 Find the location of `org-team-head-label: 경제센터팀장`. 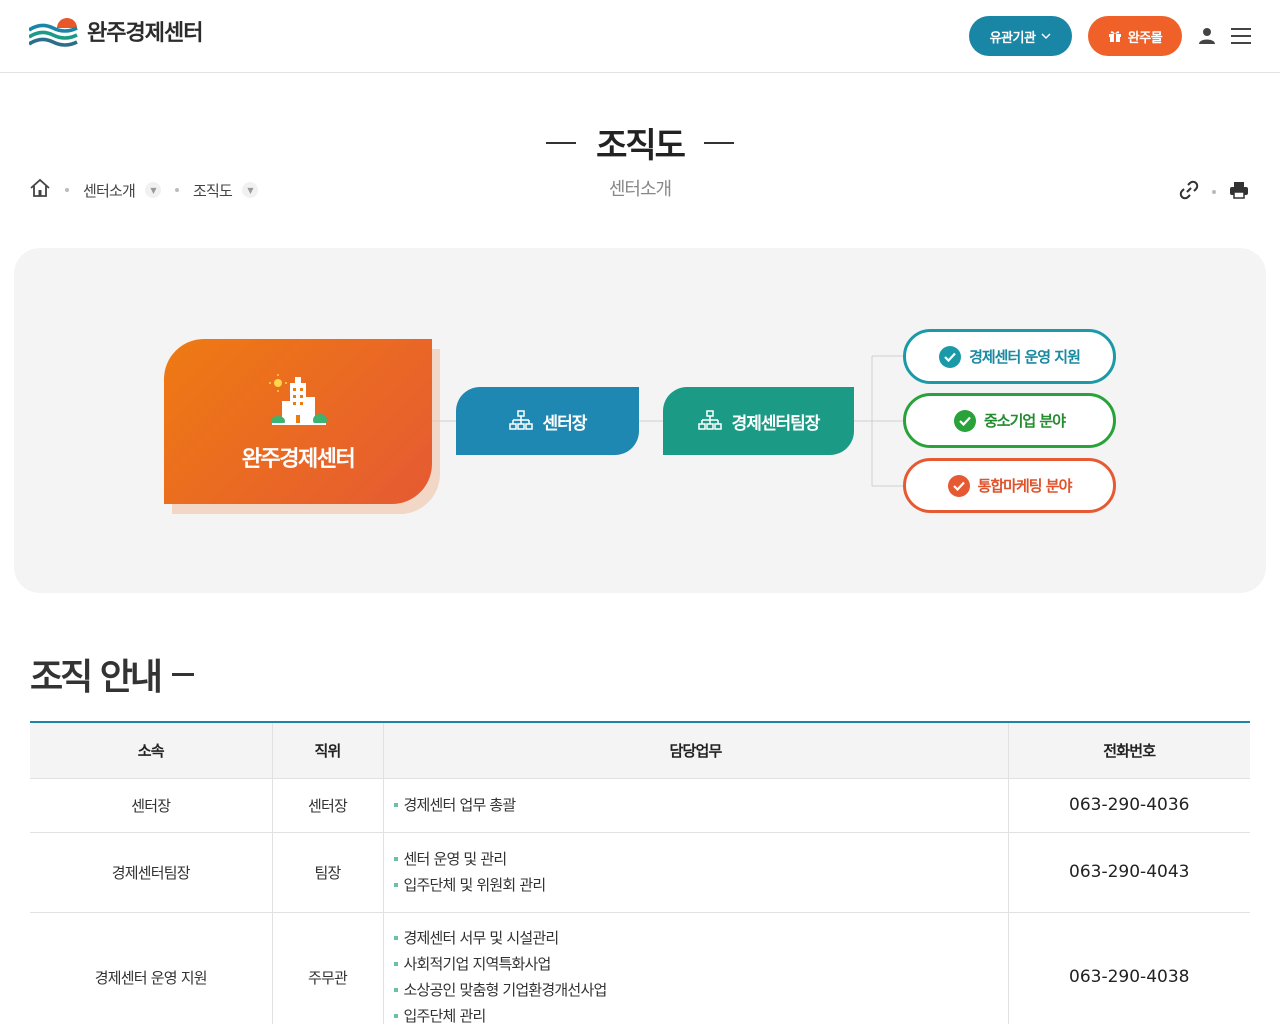

org-team-head-label: 경제센터팀장 is located at coordinates (776, 423).